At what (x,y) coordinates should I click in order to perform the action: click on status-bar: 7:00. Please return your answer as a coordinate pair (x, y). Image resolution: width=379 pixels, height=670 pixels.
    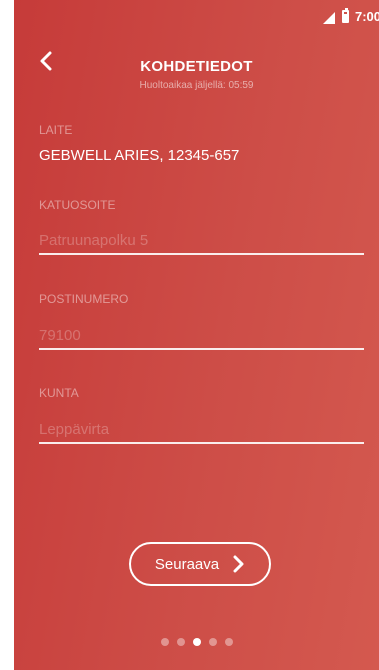
    Looking at the image, I should click on (196, 17).